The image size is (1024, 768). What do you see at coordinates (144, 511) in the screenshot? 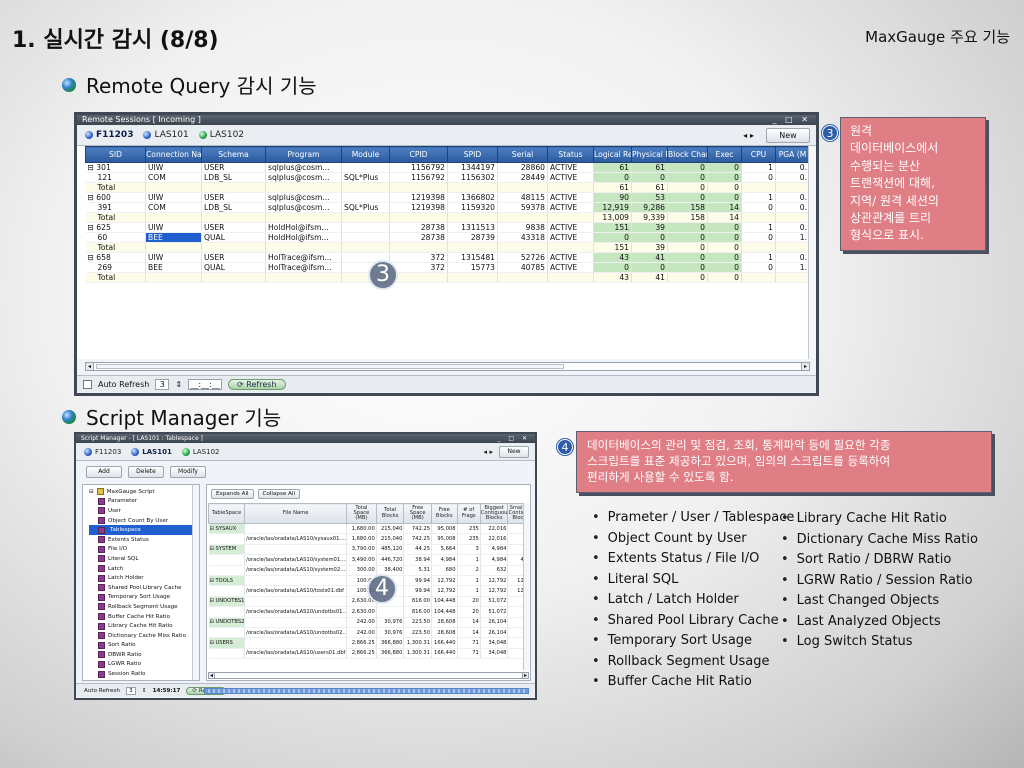
I see `tree-item: User` at bounding box center [144, 511].